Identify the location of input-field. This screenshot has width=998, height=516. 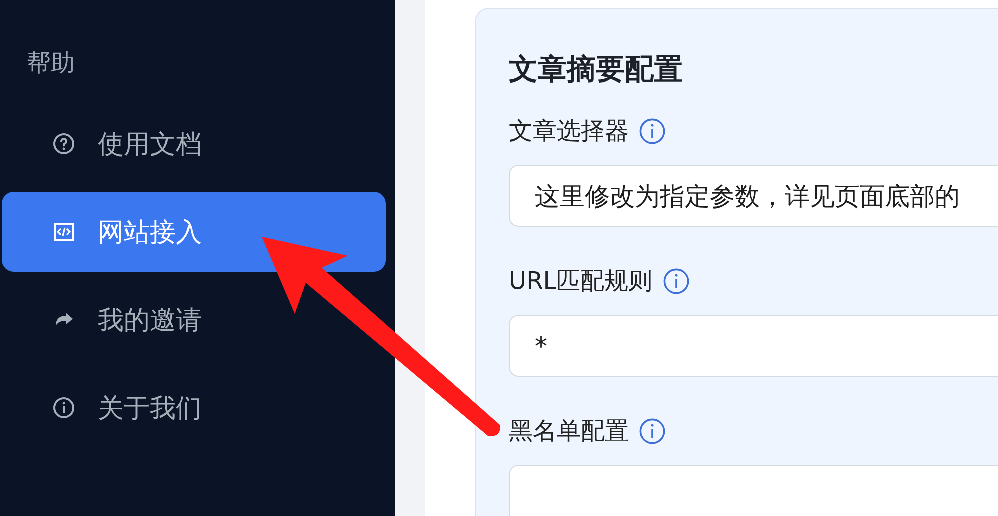
(753, 490).